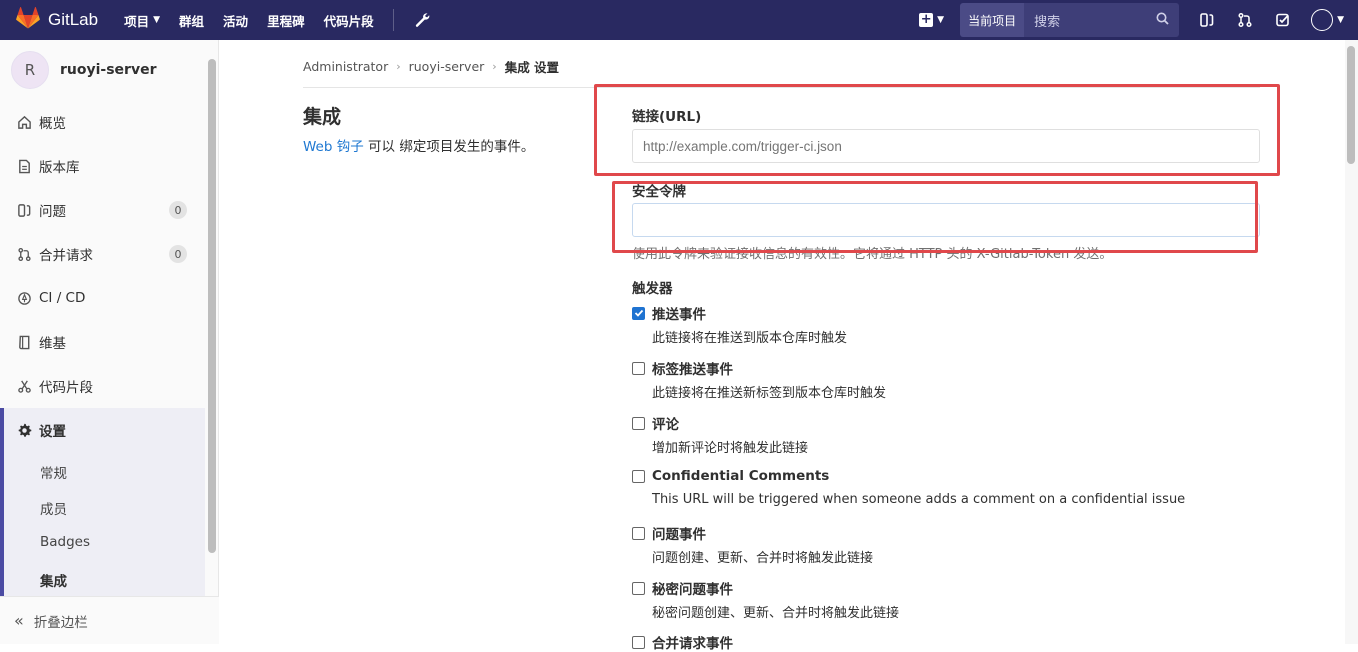 Image resolution: width=1358 pixels, height=652 pixels. Describe the element at coordinates (741, 476) in the screenshot. I see `trigger-label: Confidential Comments` at that location.